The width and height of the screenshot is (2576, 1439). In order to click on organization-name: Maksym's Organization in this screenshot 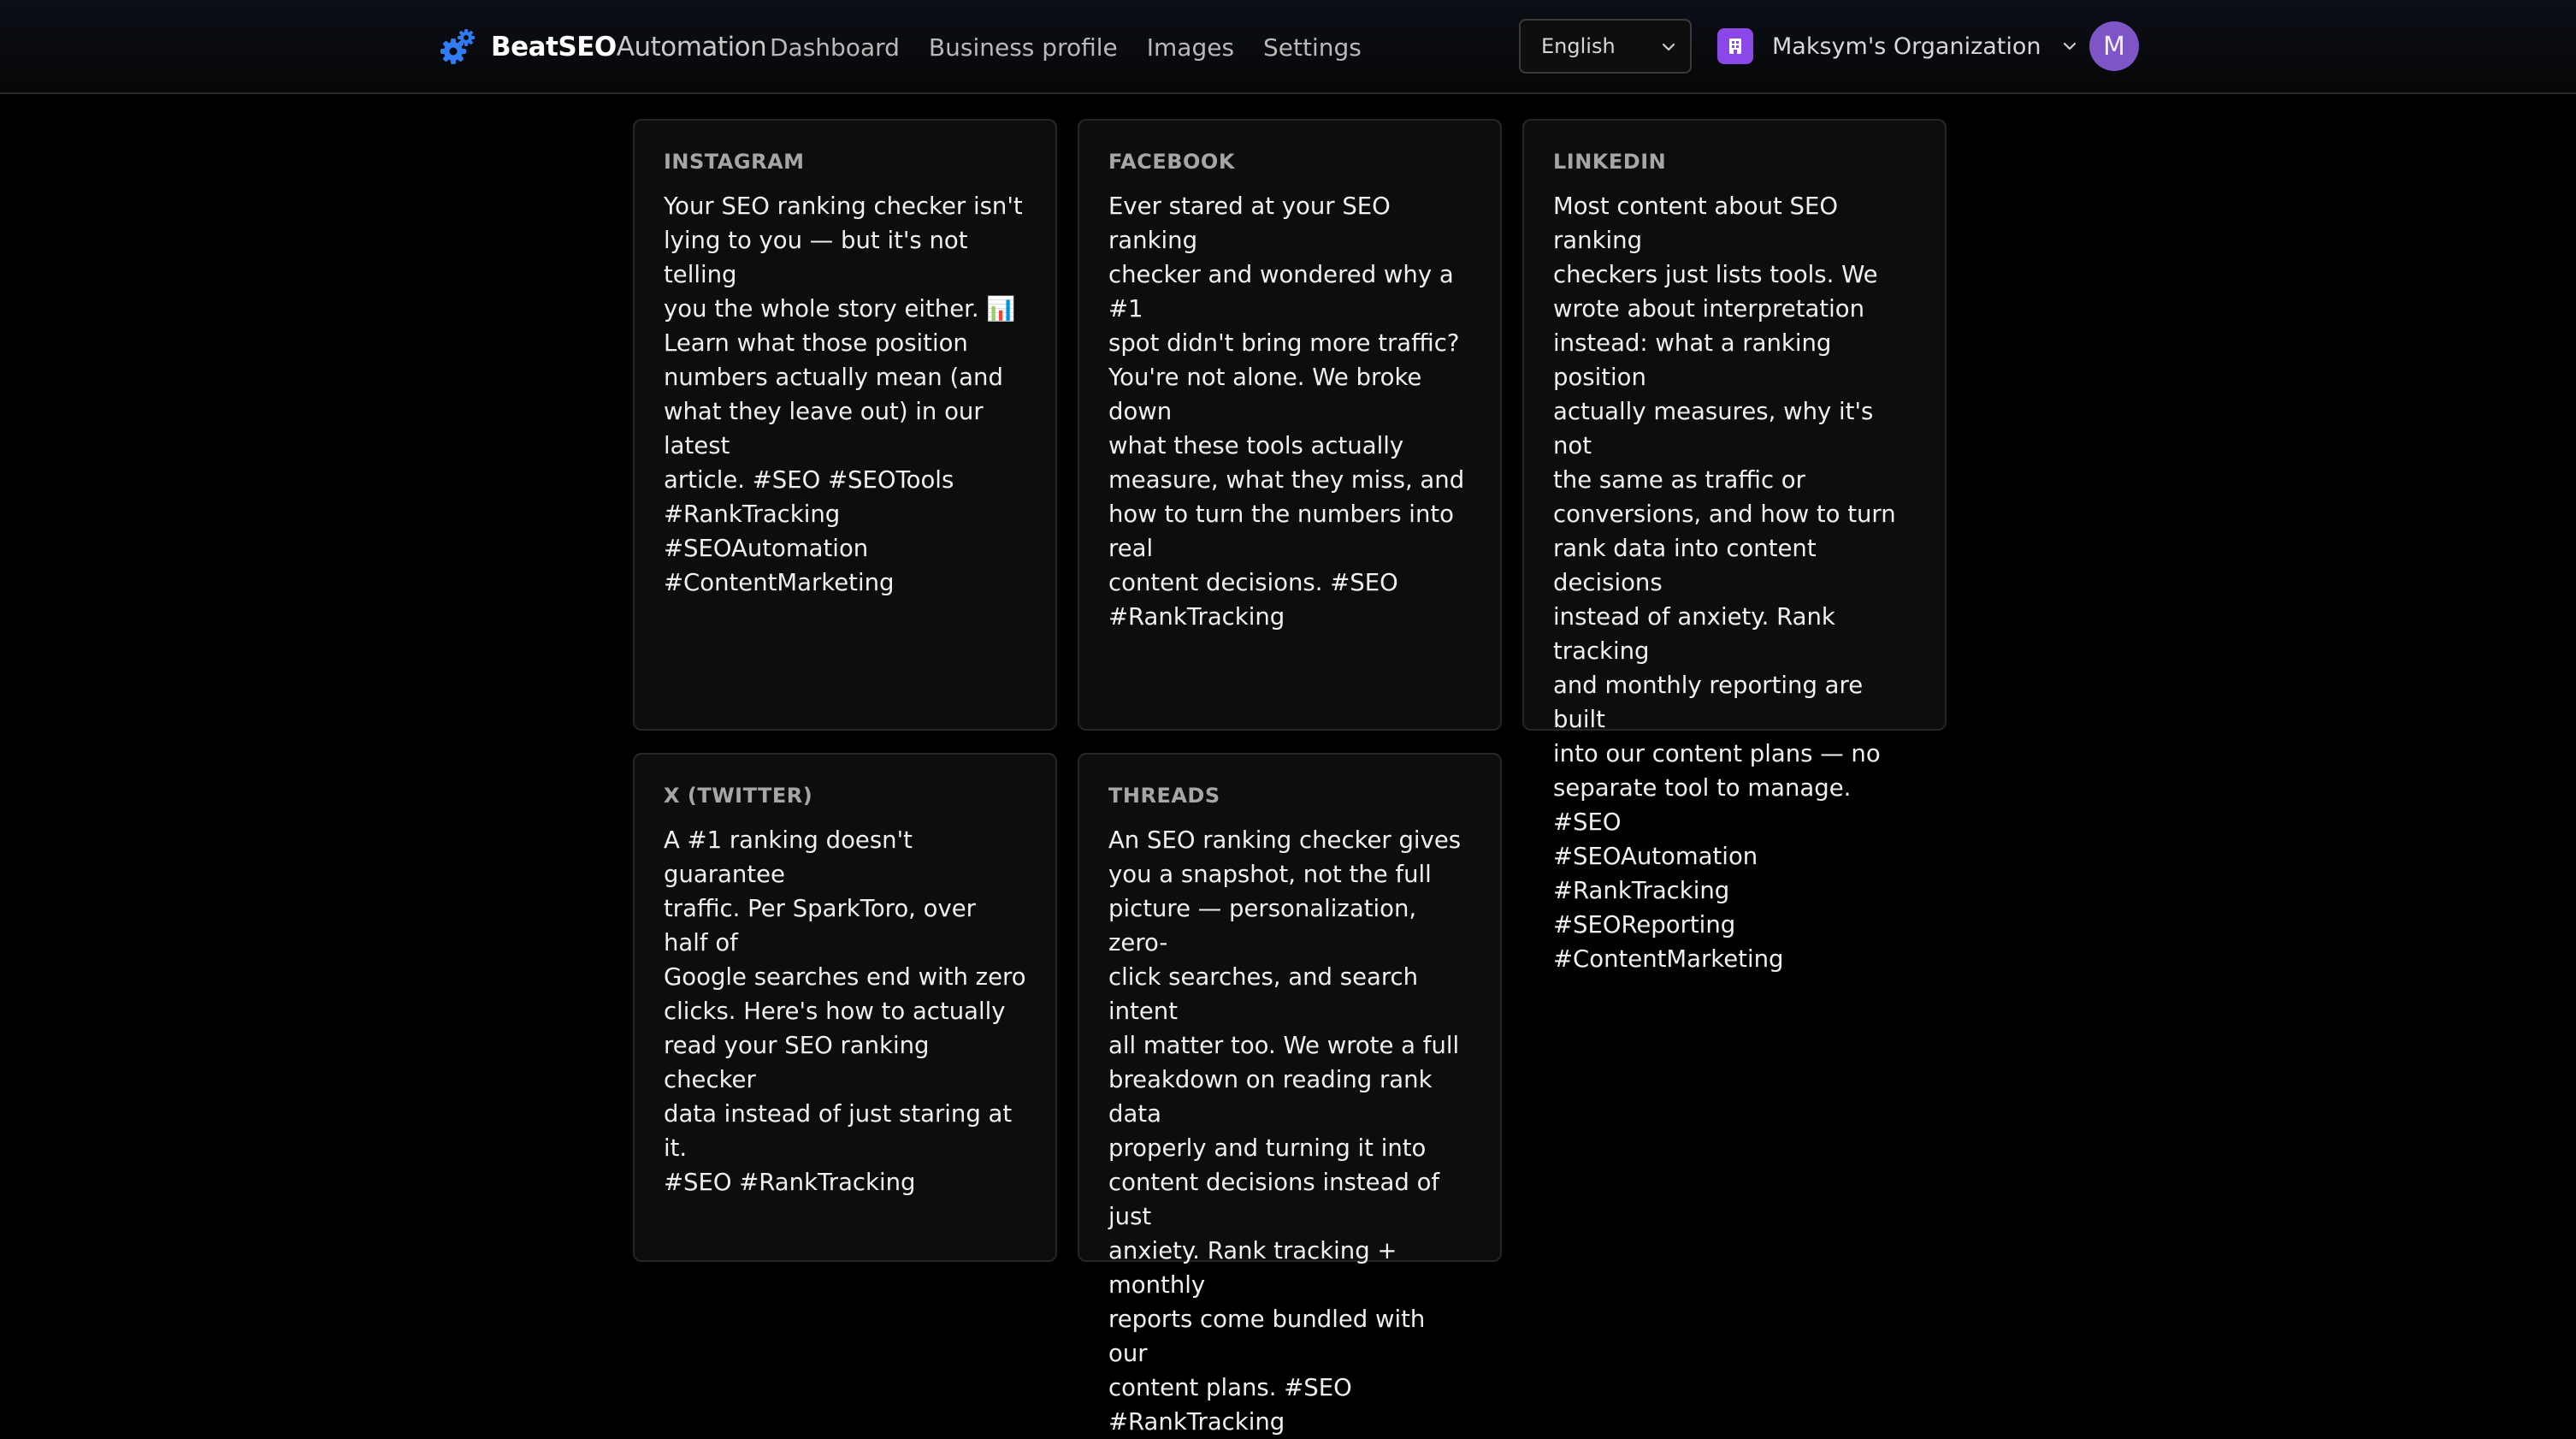, I will do `click(1906, 46)`.